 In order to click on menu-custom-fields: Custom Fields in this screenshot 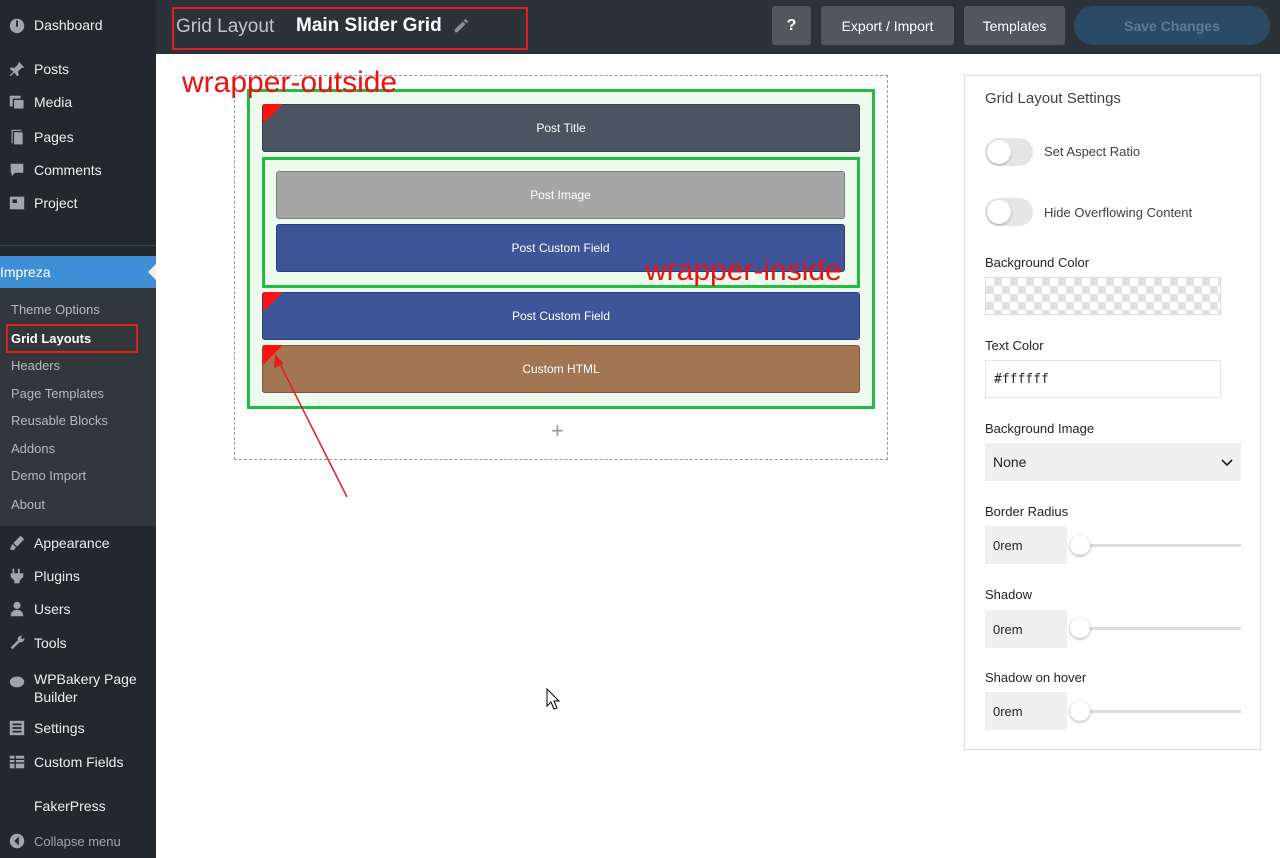, I will do `click(78, 762)`.